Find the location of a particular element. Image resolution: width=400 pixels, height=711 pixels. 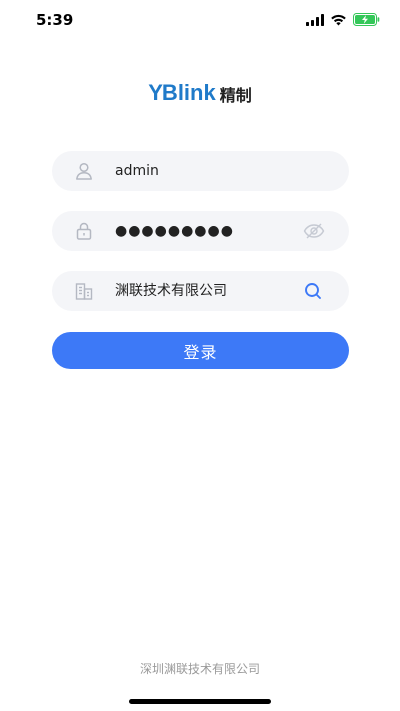

status-icons is located at coordinates (343, 19).